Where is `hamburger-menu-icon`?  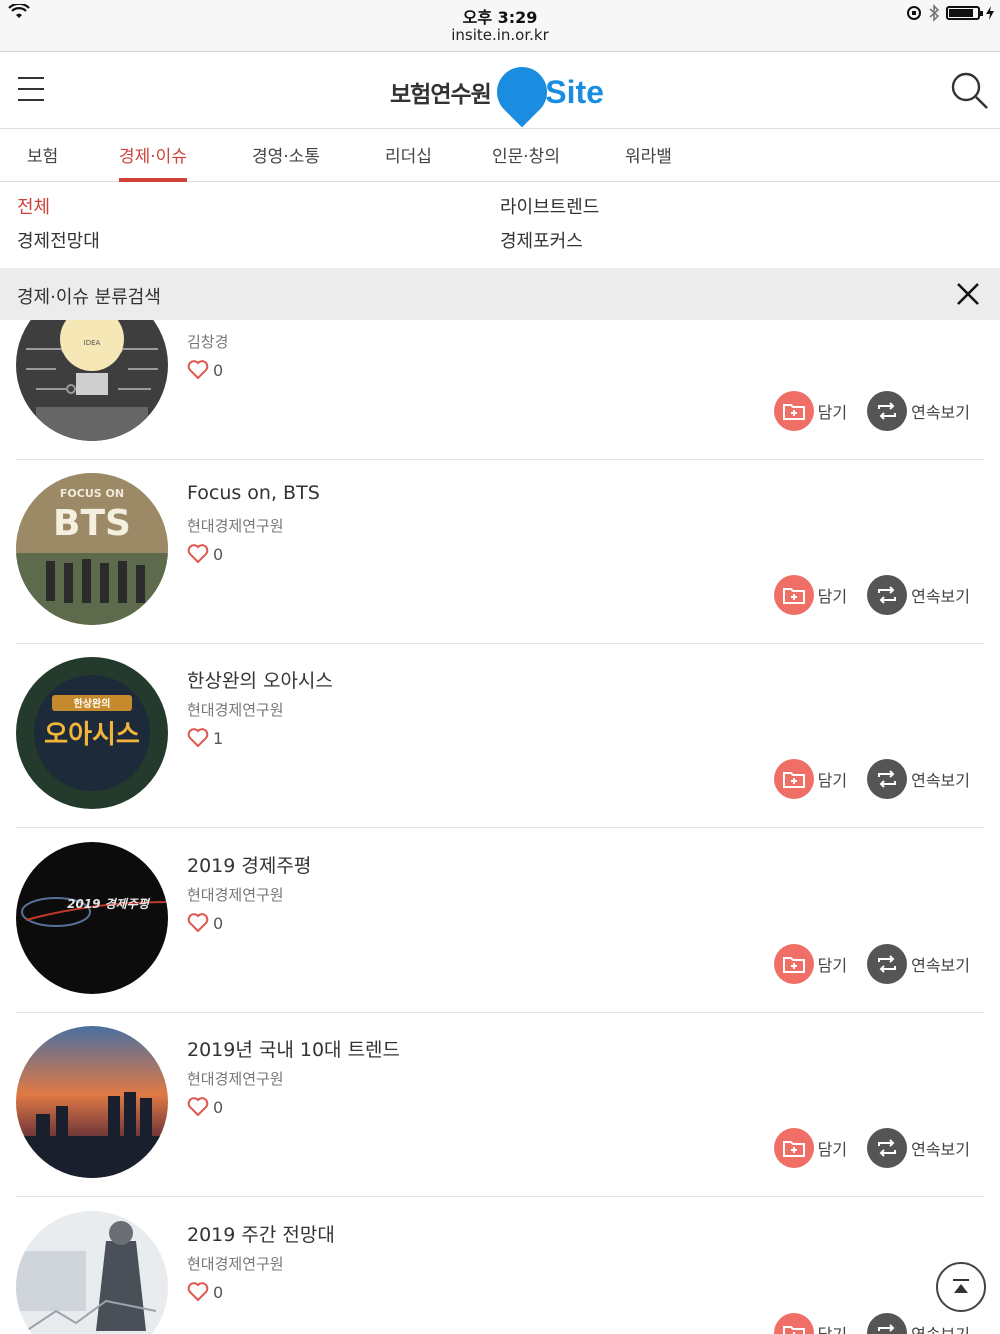
hamburger-menu-icon is located at coordinates (31, 90).